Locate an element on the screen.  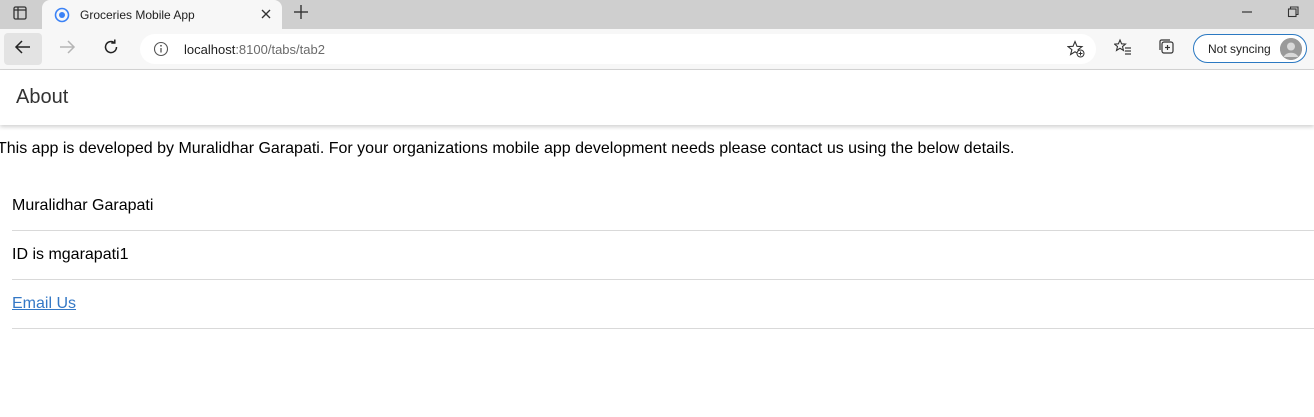
collections-icon is located at coordinates (1167, 49).